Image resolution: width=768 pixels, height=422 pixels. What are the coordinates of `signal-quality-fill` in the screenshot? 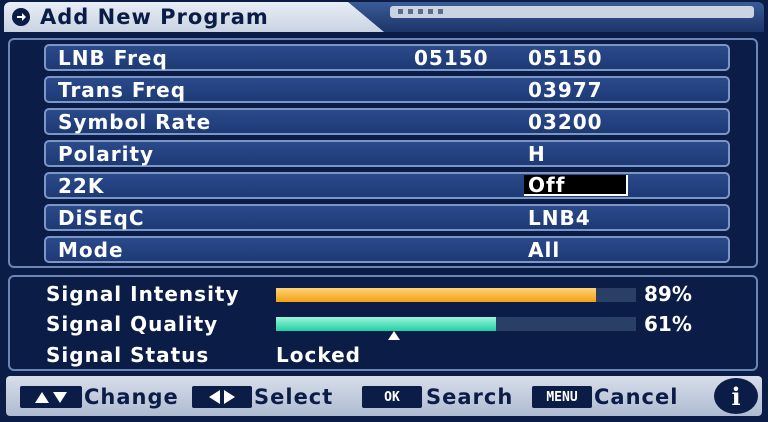 It's located at (386, 324).